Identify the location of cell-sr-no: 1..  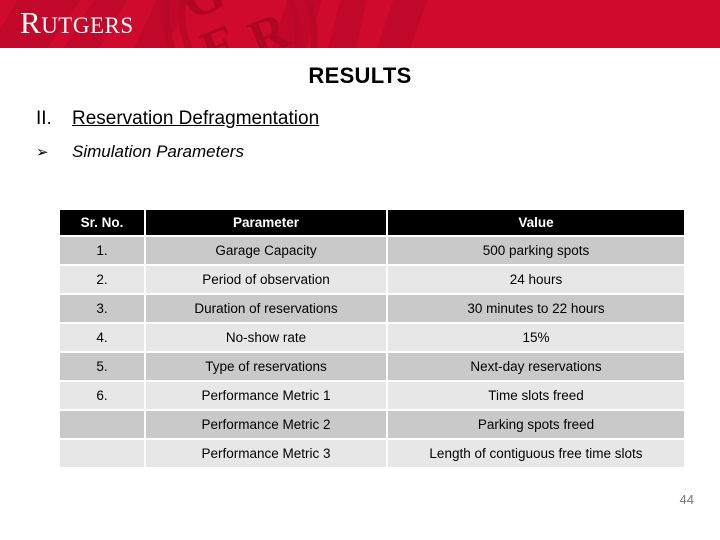
(102, 250).